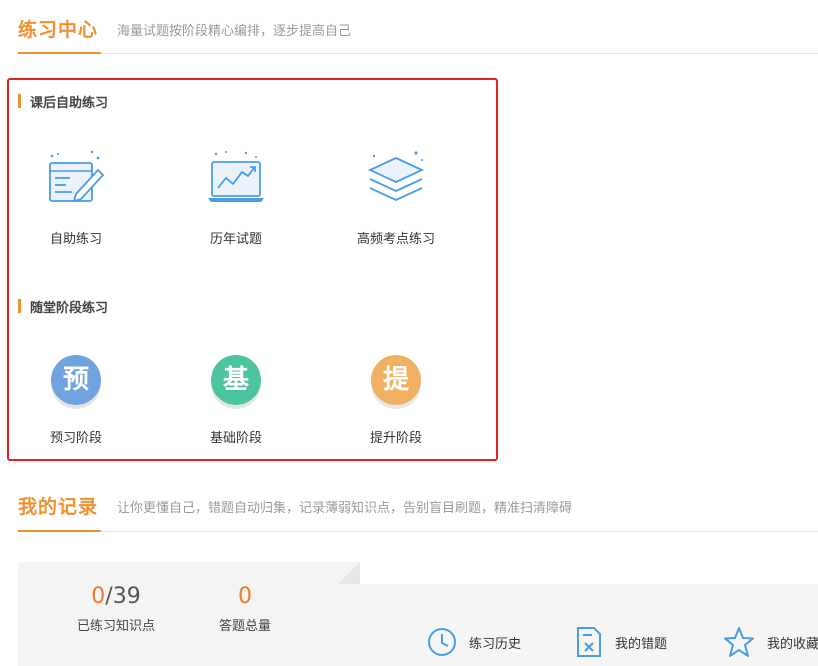  What do you see at coordinates (115, 626) in the screenshot?
I see `stat-label: 已练习知识点` at bounding box center [115, 626].